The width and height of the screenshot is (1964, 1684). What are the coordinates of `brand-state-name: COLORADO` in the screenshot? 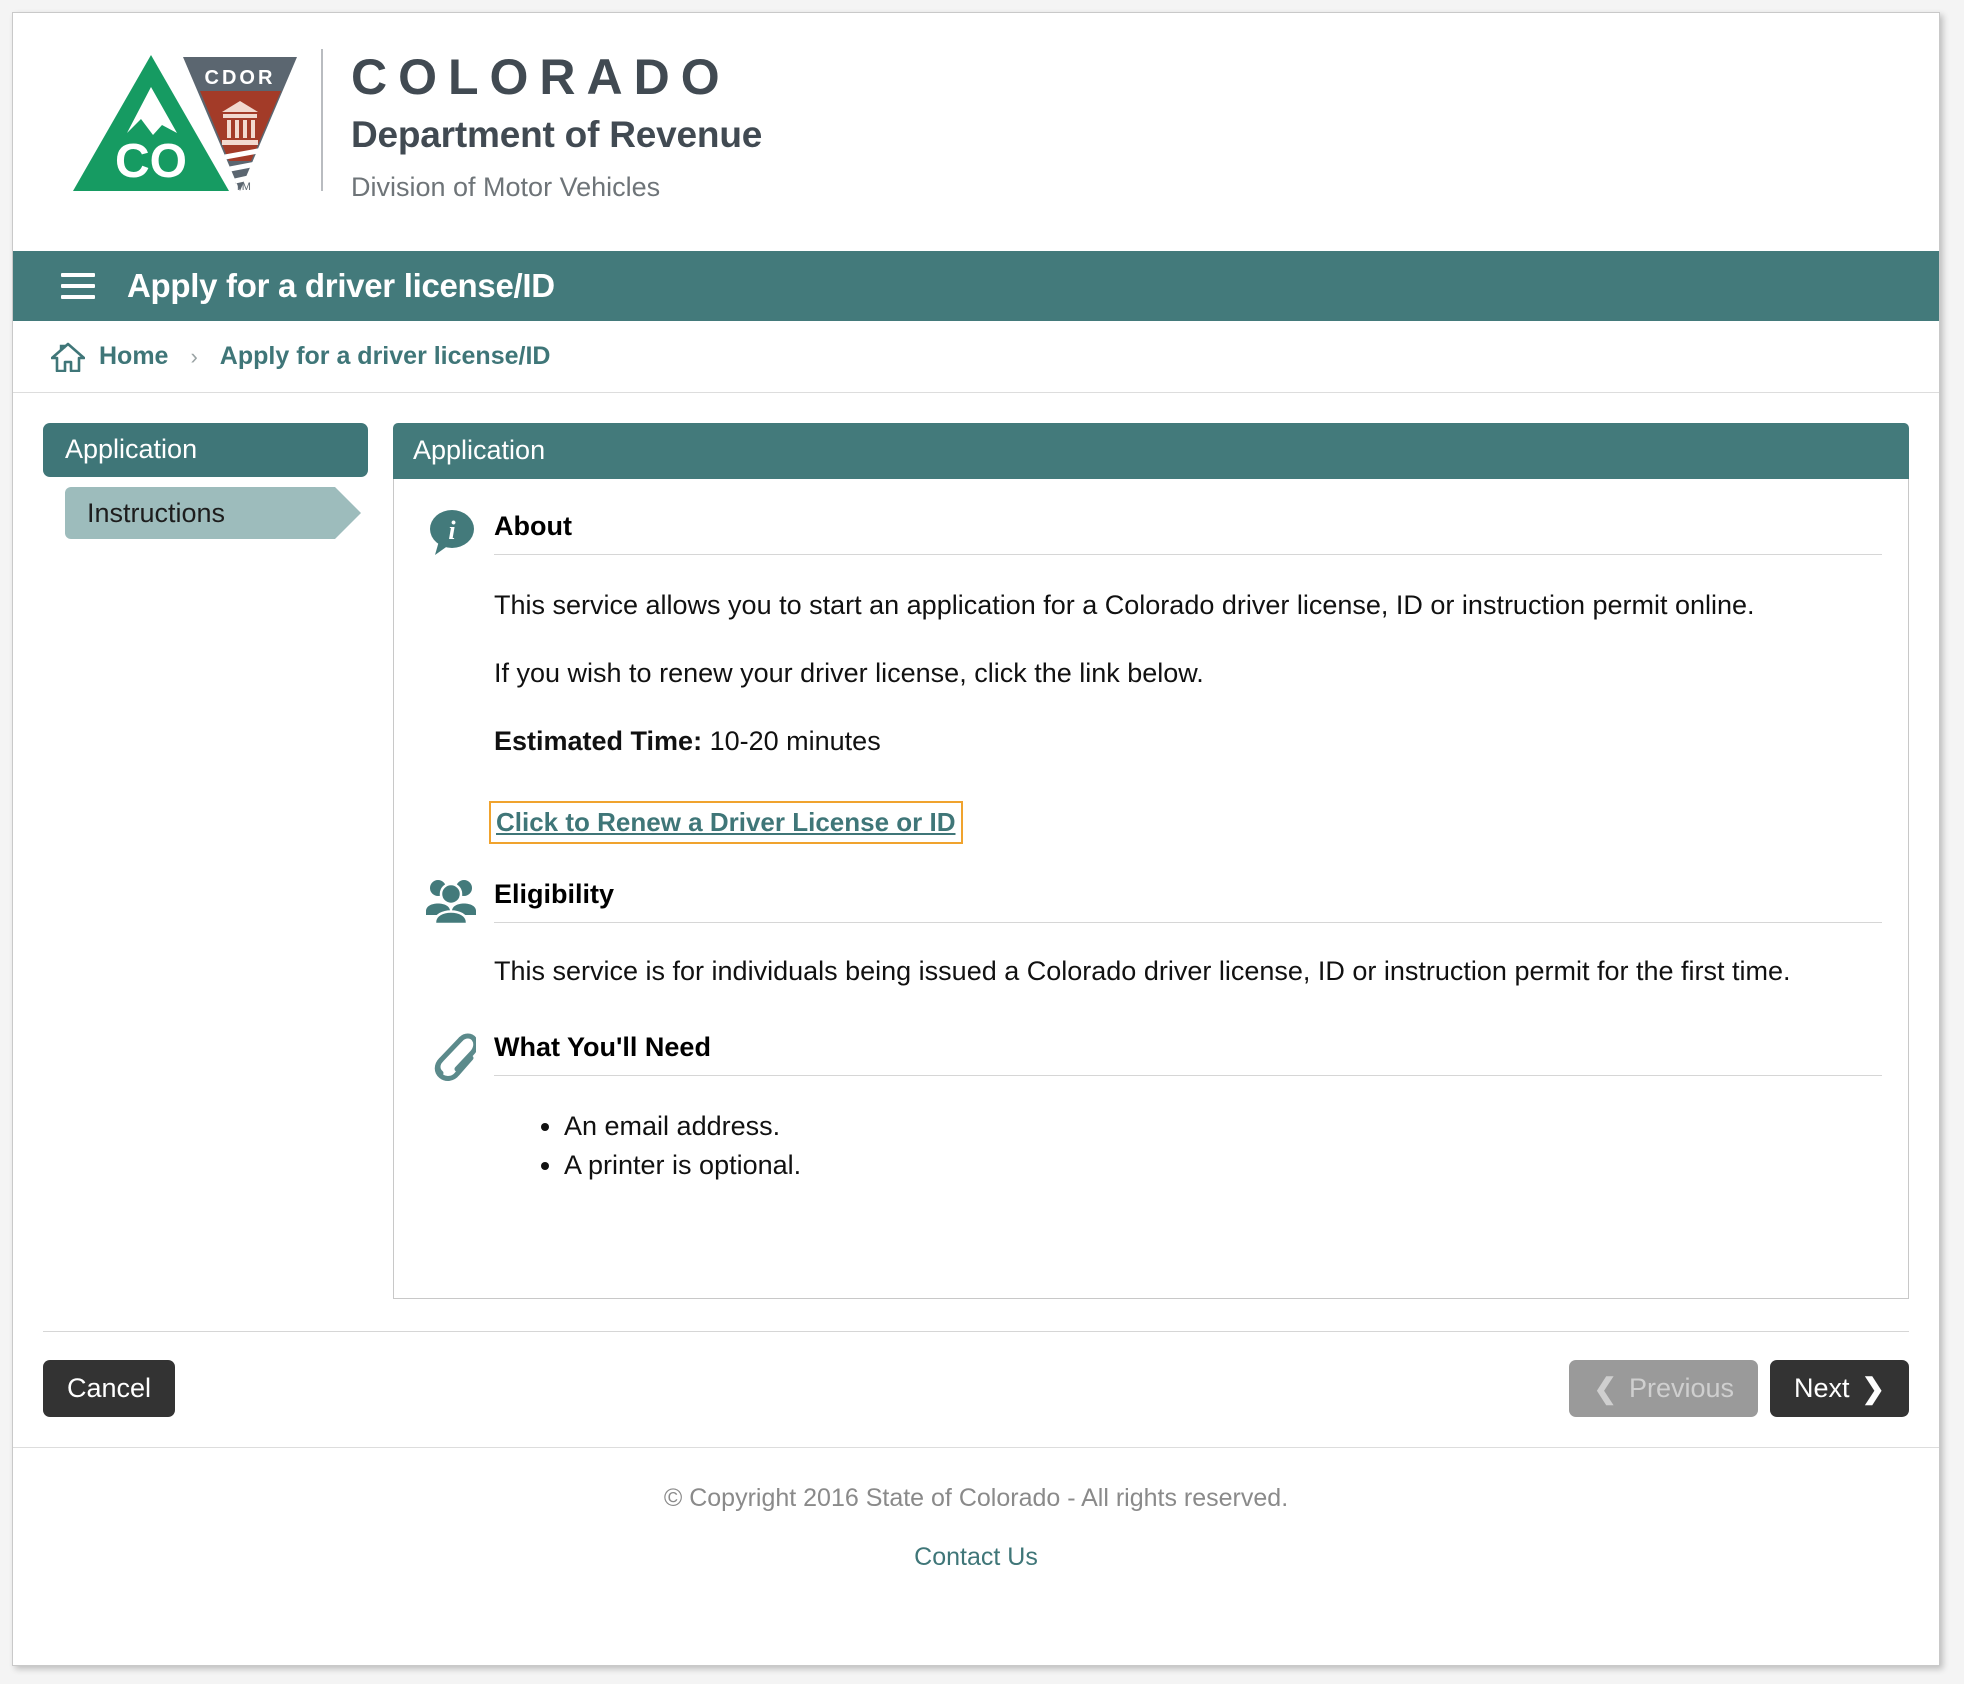 It's located at (541, 77).